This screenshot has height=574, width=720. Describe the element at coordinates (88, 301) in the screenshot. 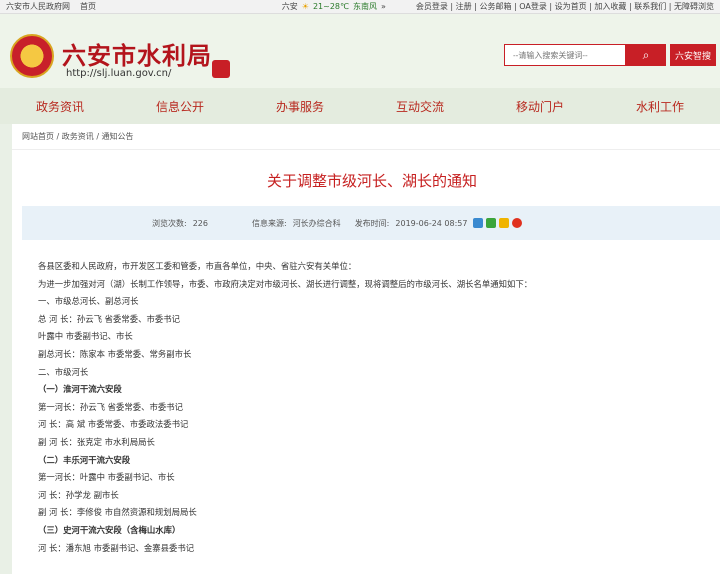

I see `body-line: 一、市级总河长、副总河长` at that location.